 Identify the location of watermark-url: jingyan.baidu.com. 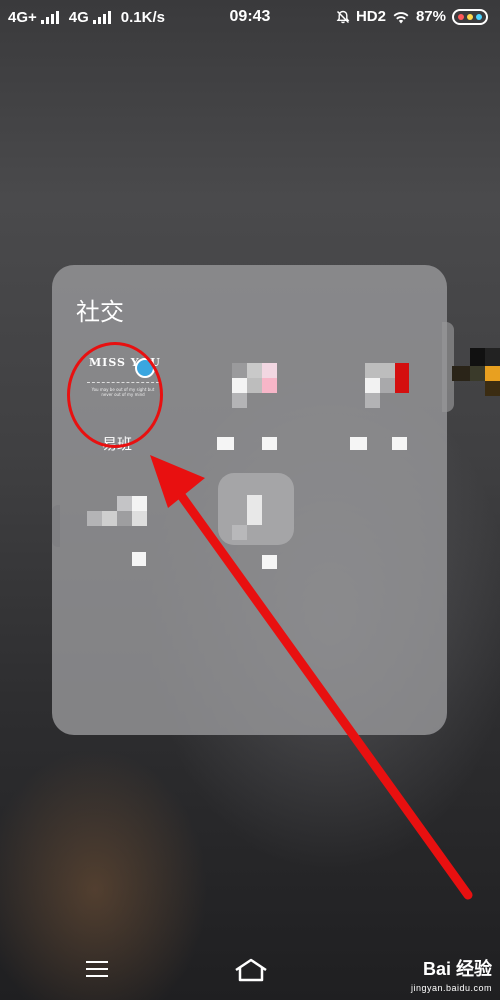
(451, 988).